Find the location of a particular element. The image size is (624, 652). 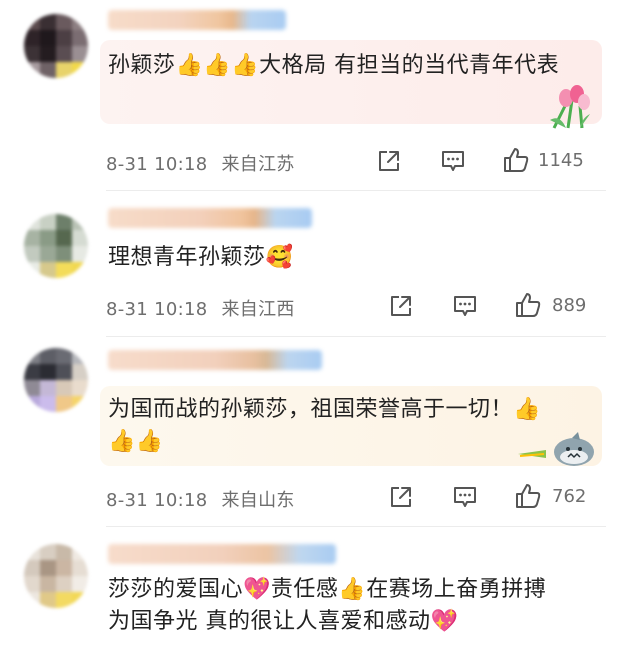

comment-meta: 8-31 10:18 来自江苏 is located at coordinates (200, 163).